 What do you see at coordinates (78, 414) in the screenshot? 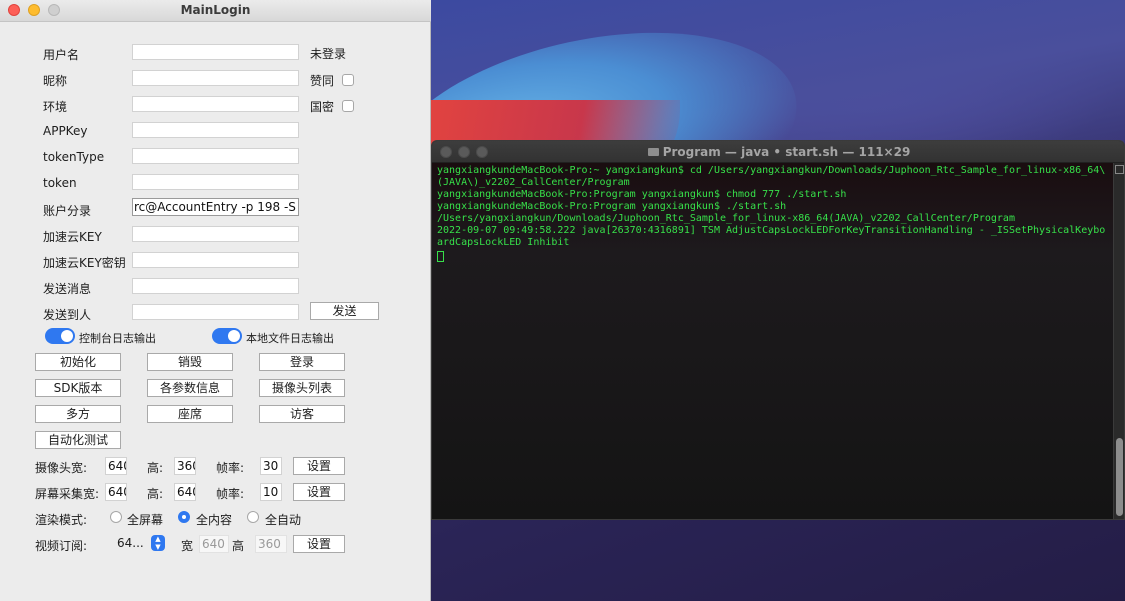
I see `multi-party-button: 多方` at bounding box center [78, 414].